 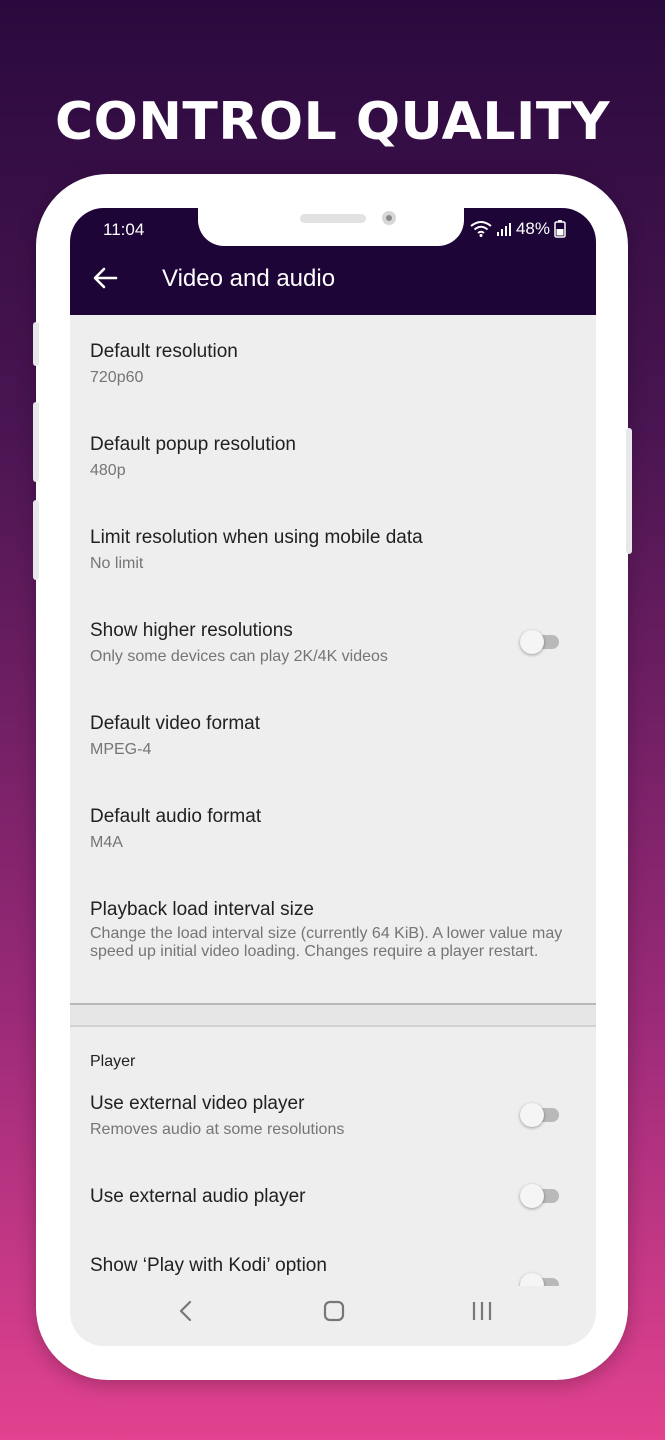 I want to click on status-icons: 48%, so click(x=518, y=229).